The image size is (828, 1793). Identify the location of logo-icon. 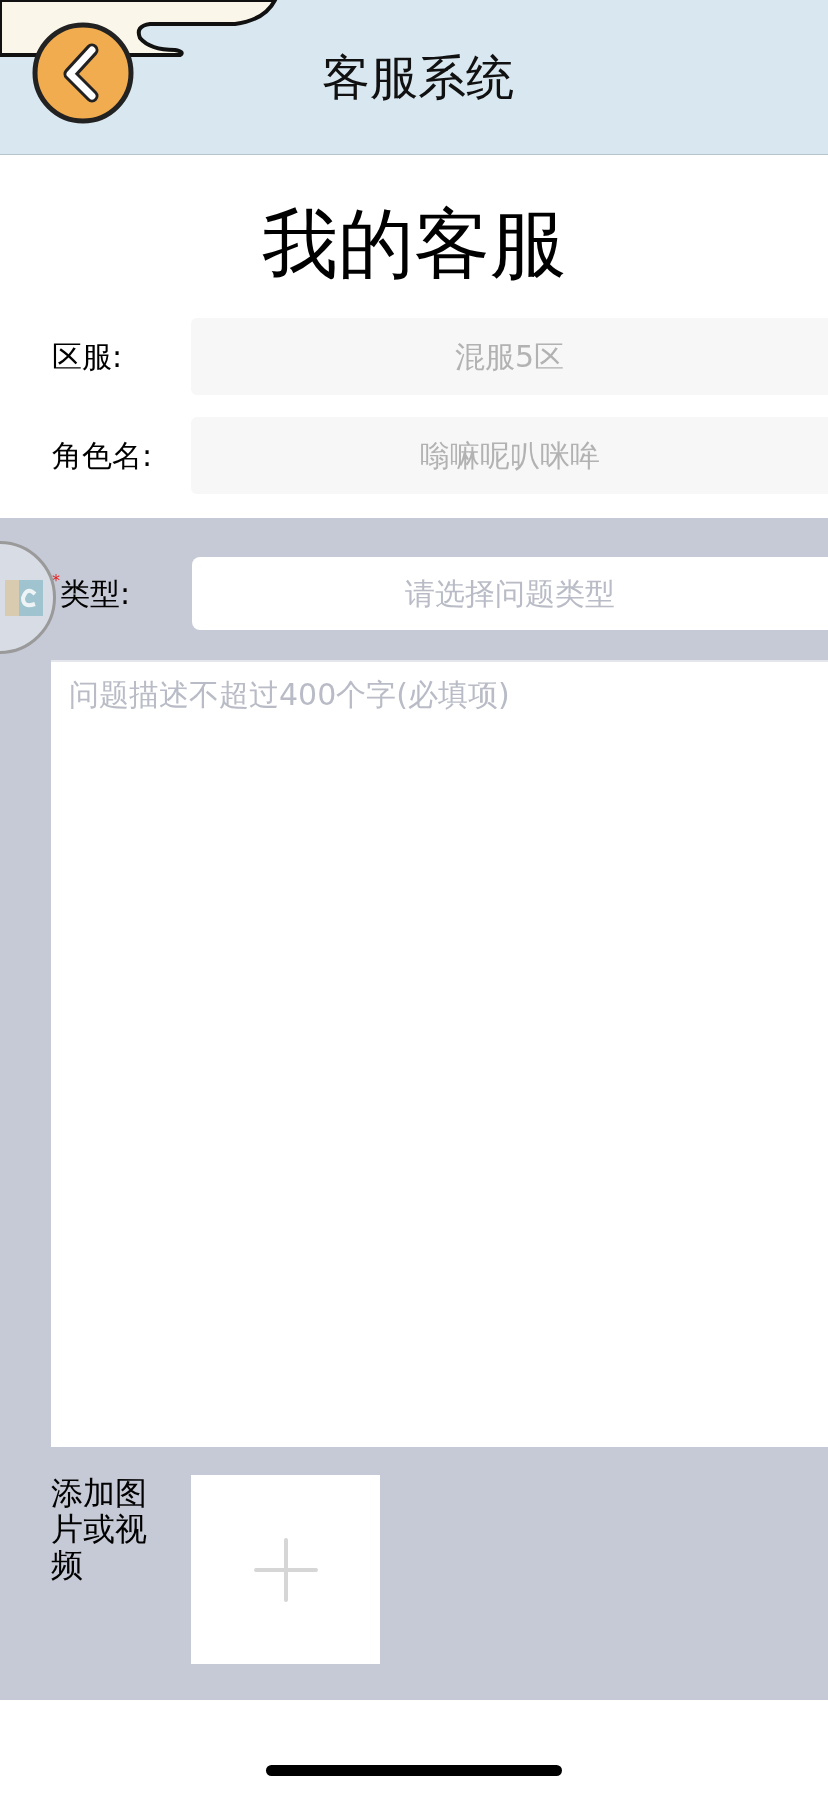
(25, 597).